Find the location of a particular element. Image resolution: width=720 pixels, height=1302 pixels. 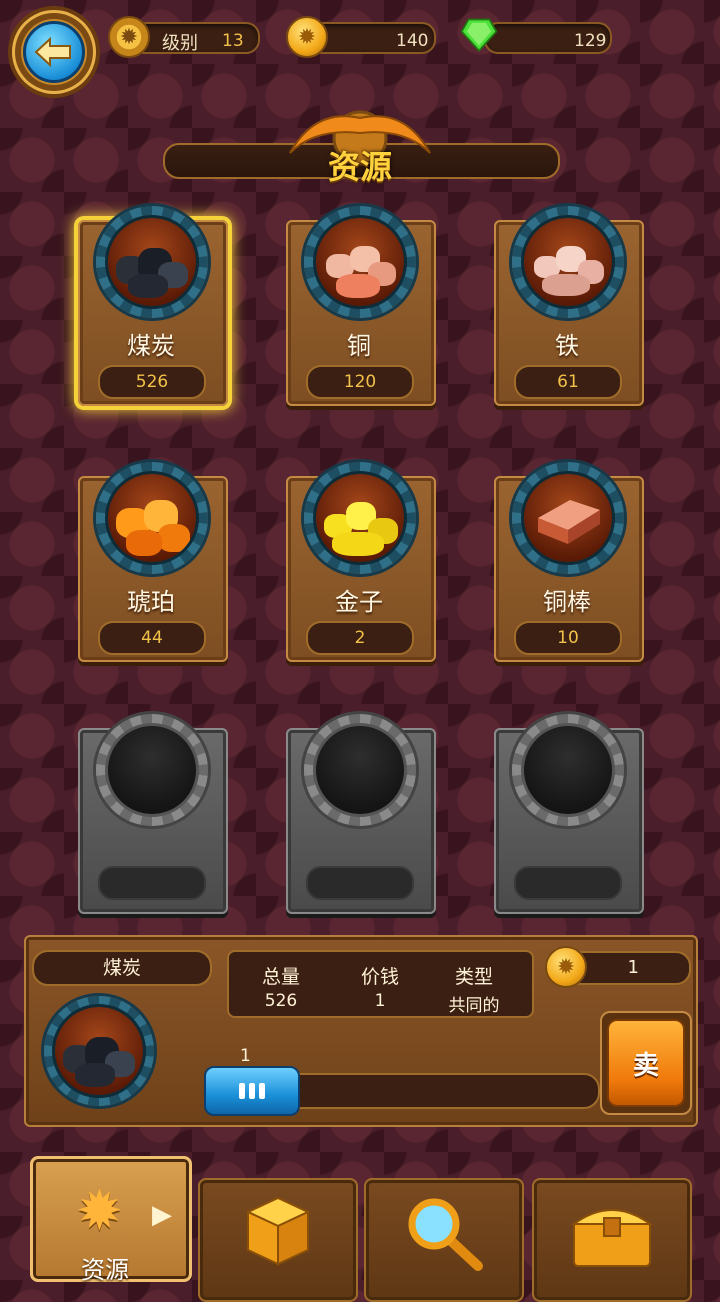

resource-count: 526 is located at coordinates (152, 382).